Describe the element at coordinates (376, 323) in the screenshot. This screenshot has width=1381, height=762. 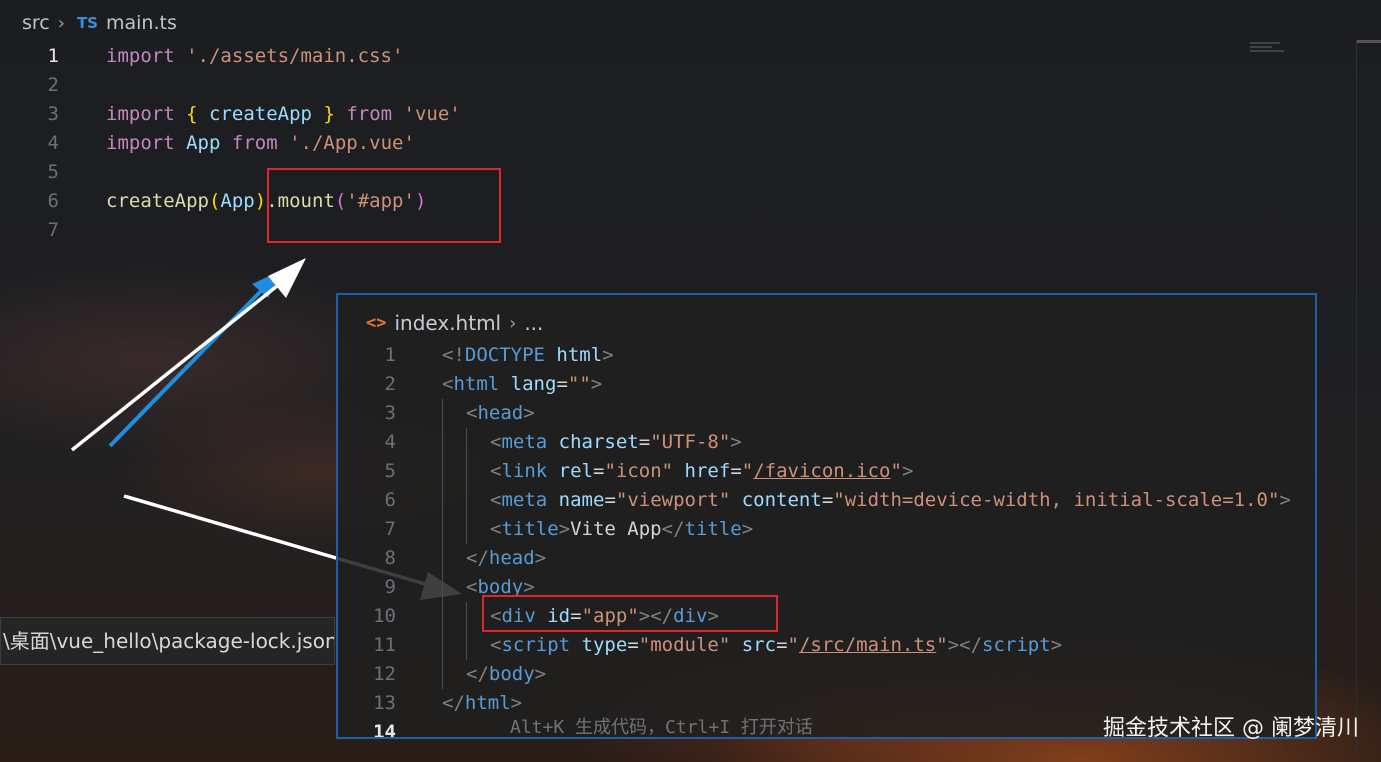
I see `html-file-icon: <>` at that location.